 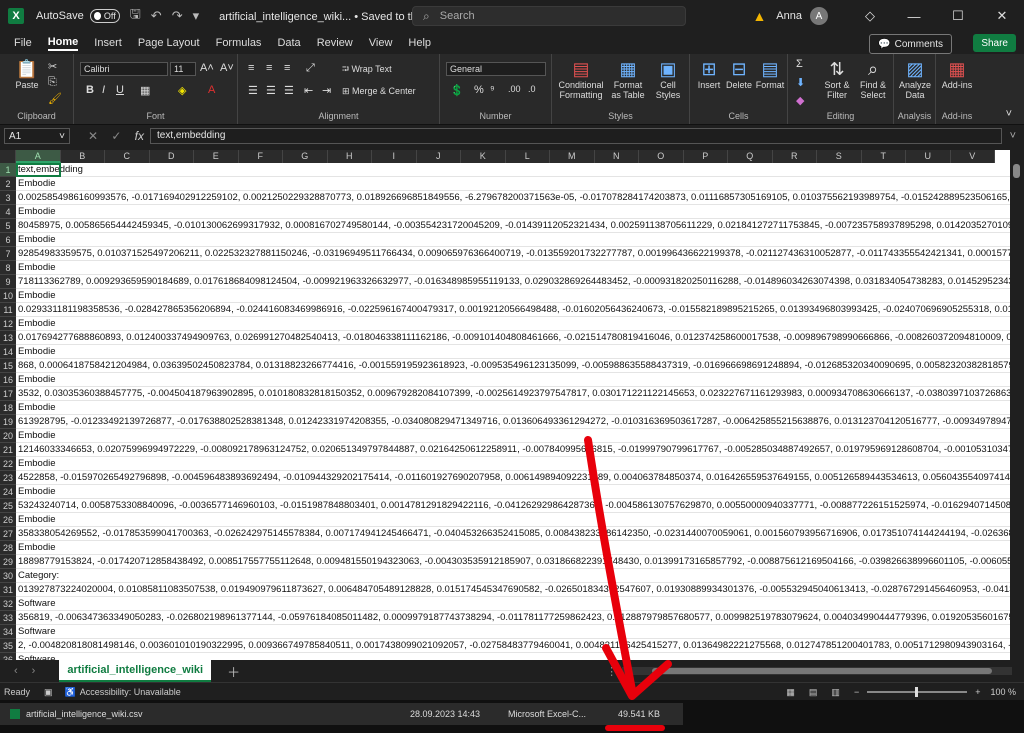 What do you see at coordinates (169, 43) in the screenshot?
I see `tab-page-layout: Page Layout` at bounding box center [169, 43].